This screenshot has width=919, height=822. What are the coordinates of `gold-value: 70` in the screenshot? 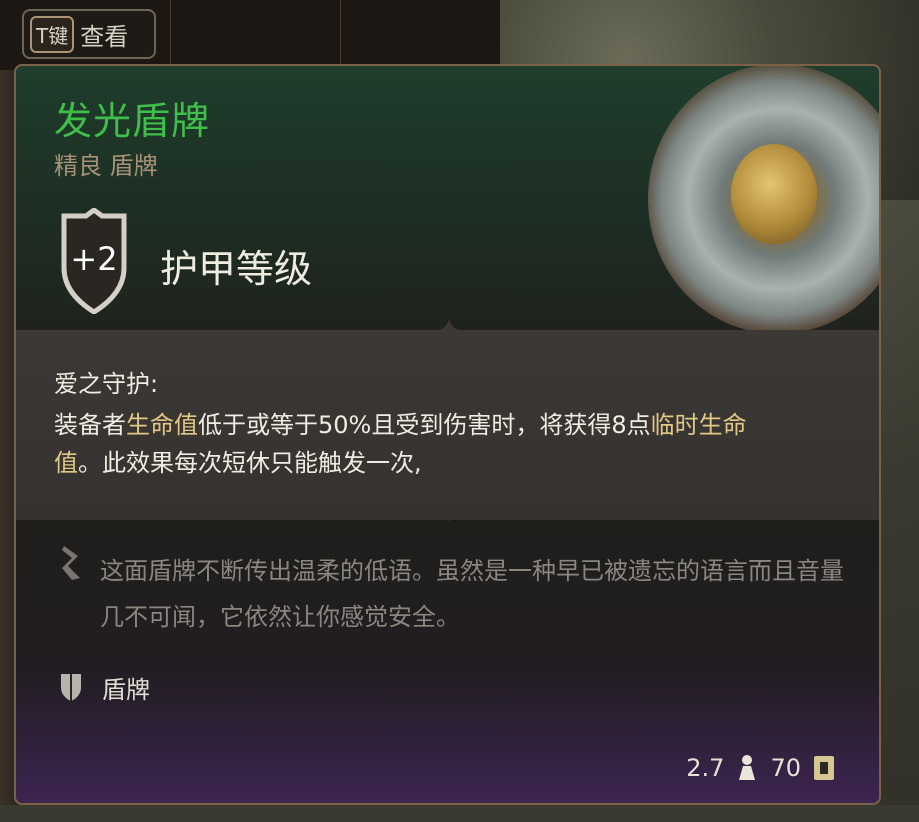 It's located at (785, 768).